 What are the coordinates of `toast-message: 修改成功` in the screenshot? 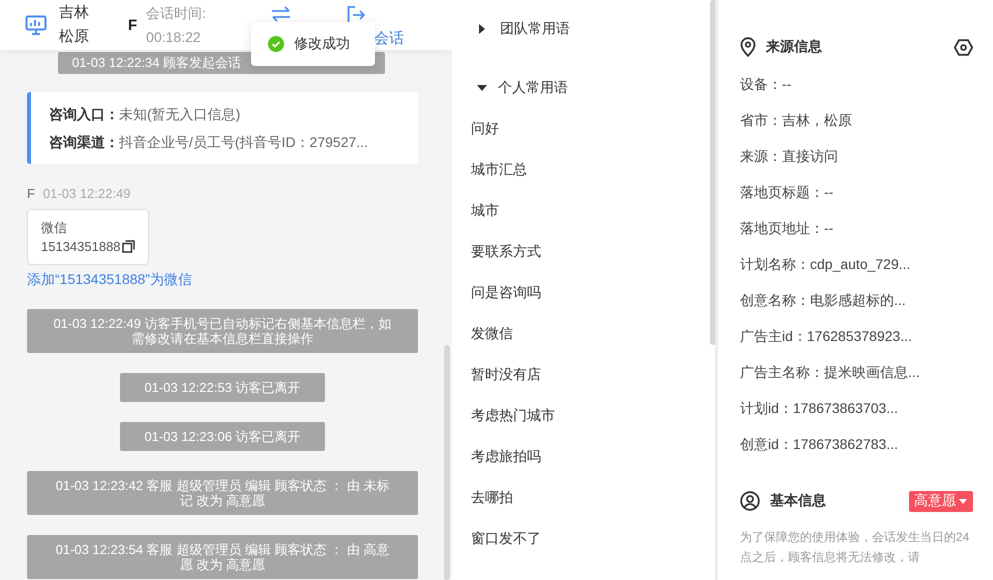 It's located at (322, 44).